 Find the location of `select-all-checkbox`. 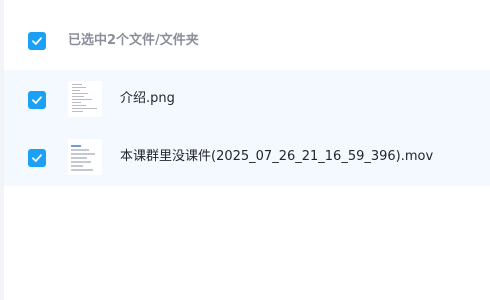

select-all-checkbox is located at coordinates (37, 41).